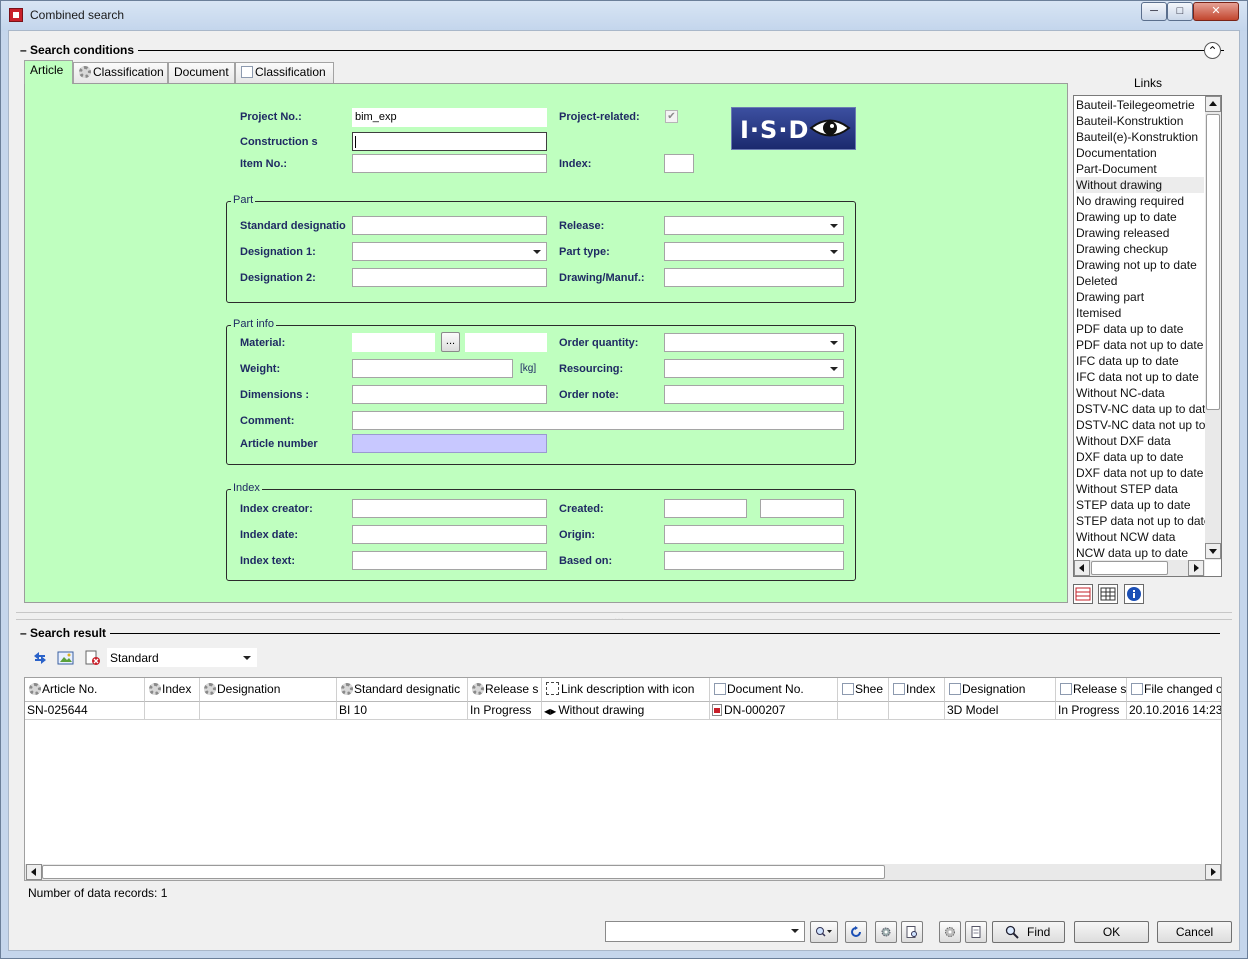 This screenshot has width=1248, height=959. What do you see at coordinates (1135, 105) in the screenshot?
I see `links-list-item: Bauteil-Teilegeometrie` at bounding box center [1135, 105].